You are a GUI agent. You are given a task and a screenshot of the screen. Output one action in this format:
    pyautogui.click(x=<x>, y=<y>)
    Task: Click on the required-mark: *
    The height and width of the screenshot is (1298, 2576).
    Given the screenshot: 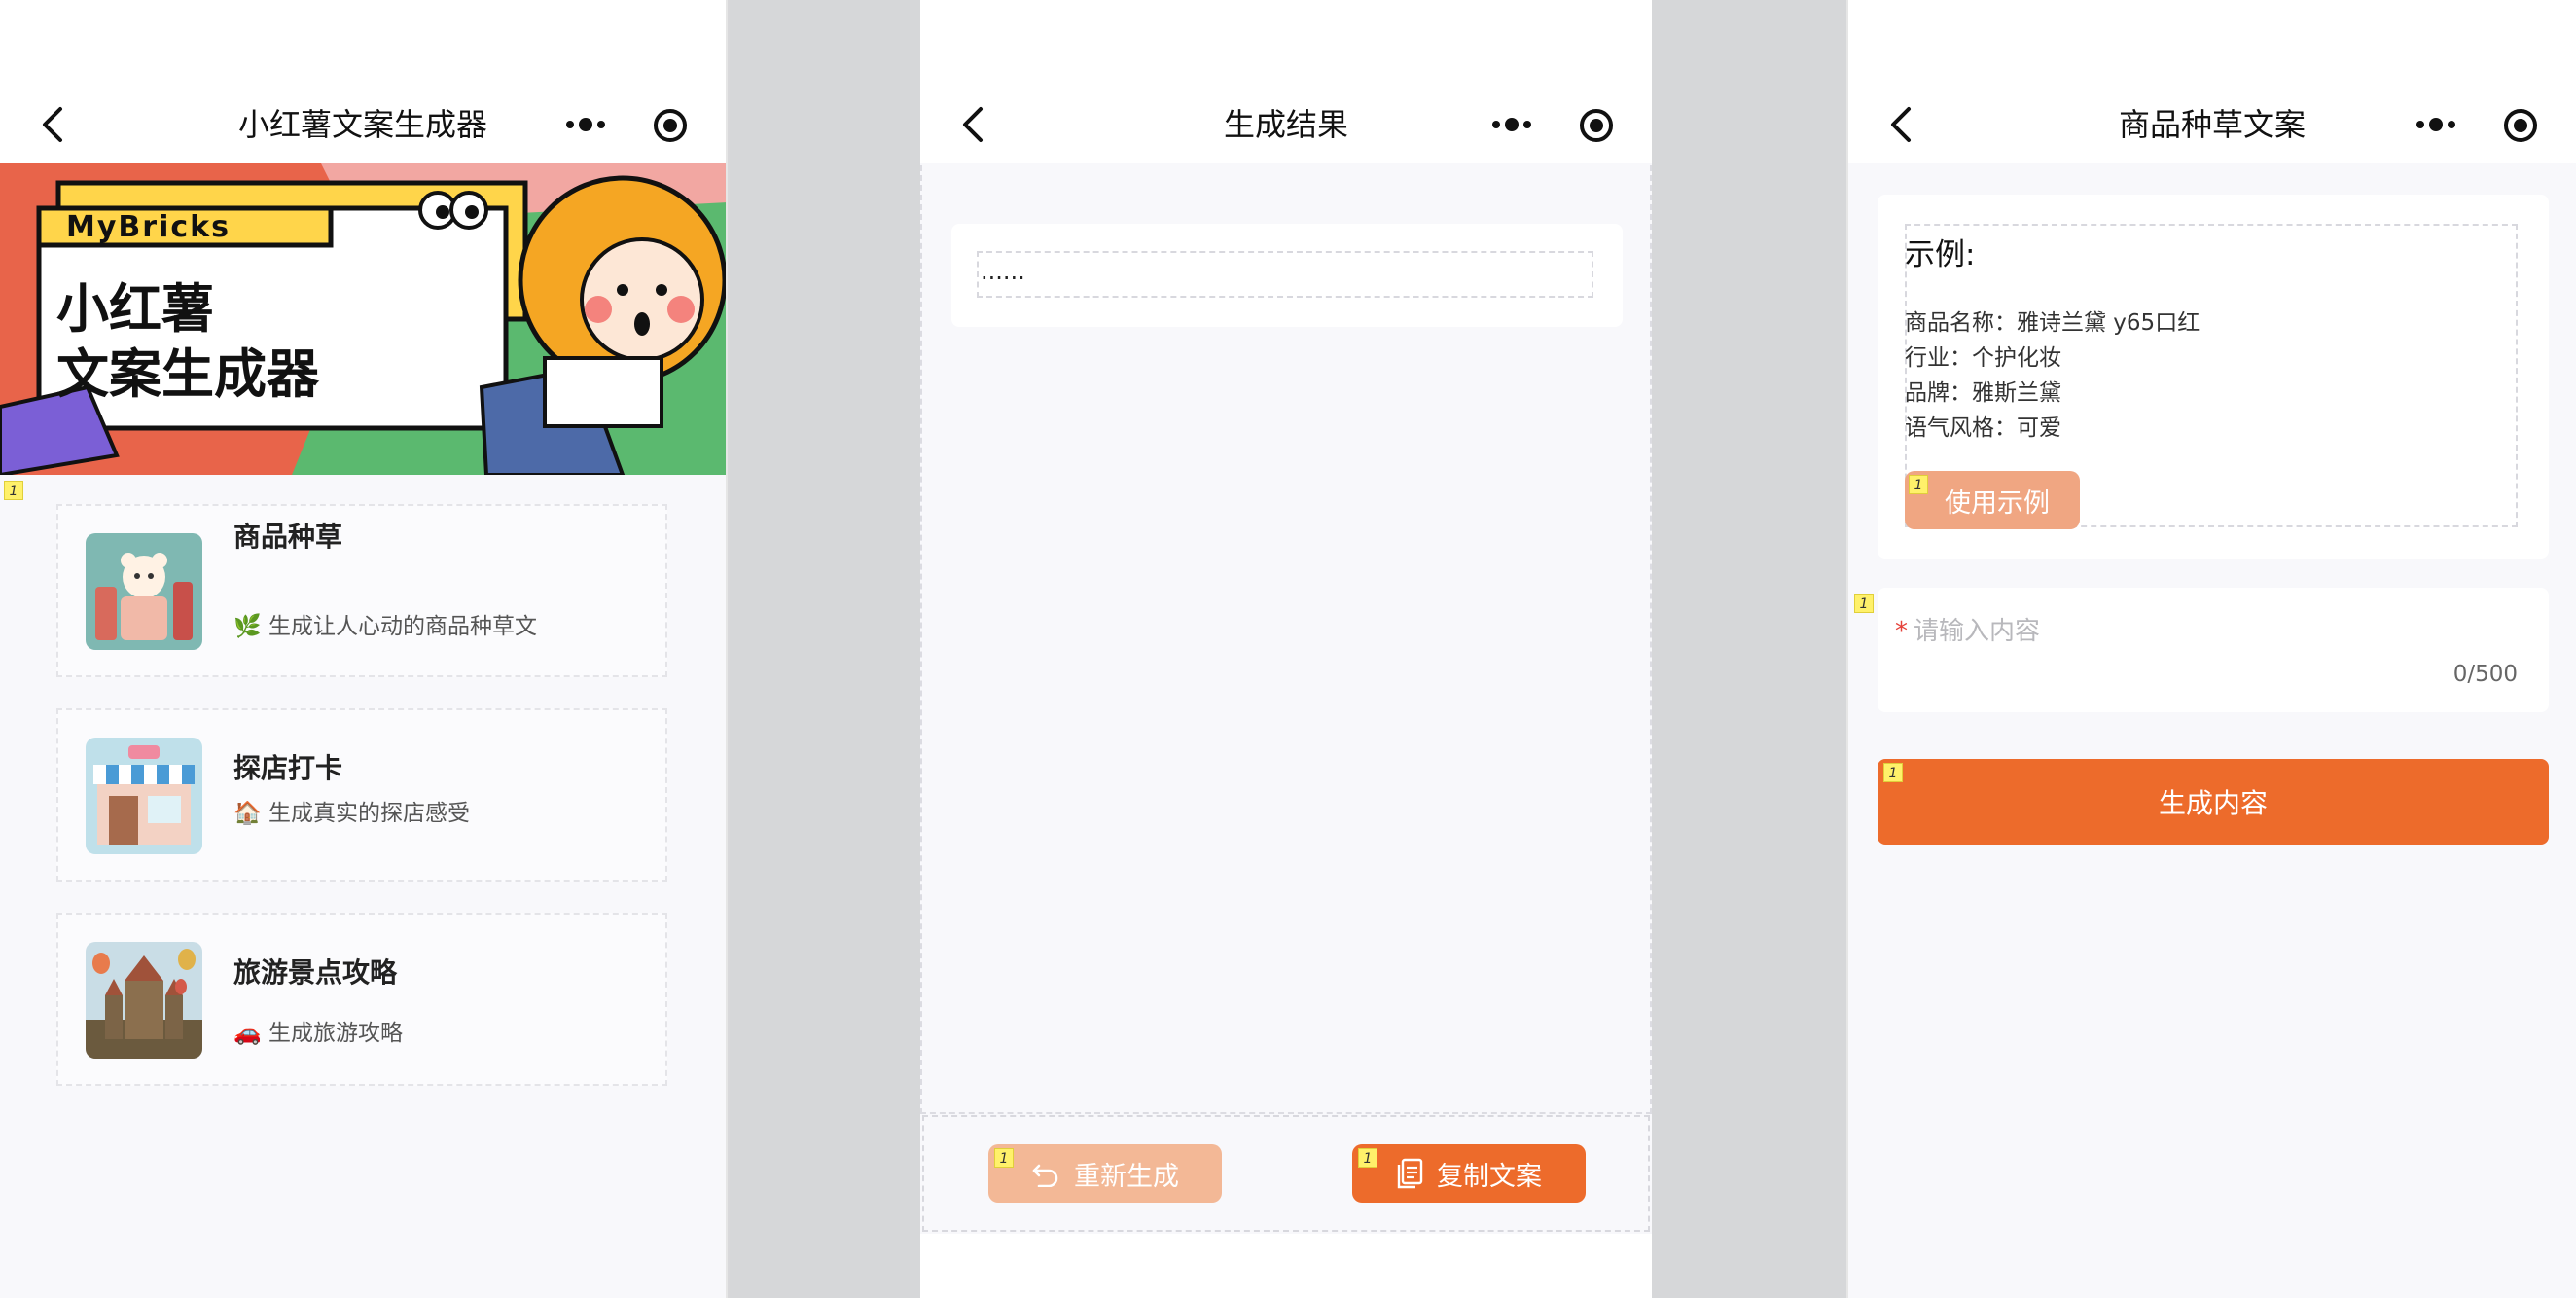 What is the action you would take?
    pyautogui.click(x=1901, y=631)
    